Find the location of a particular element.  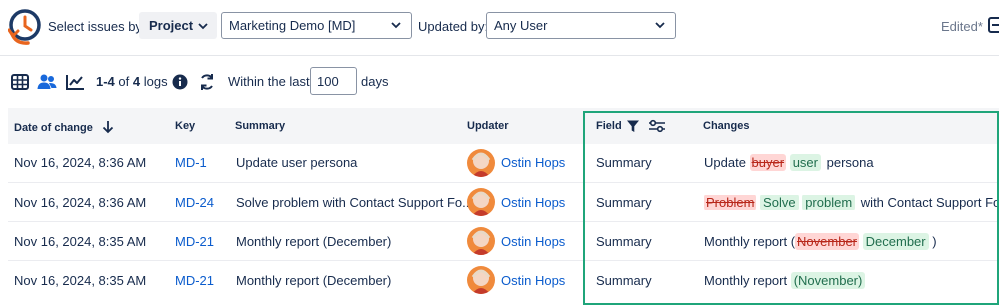

column-header-date: Date of change is located at coordinates (64, 127).